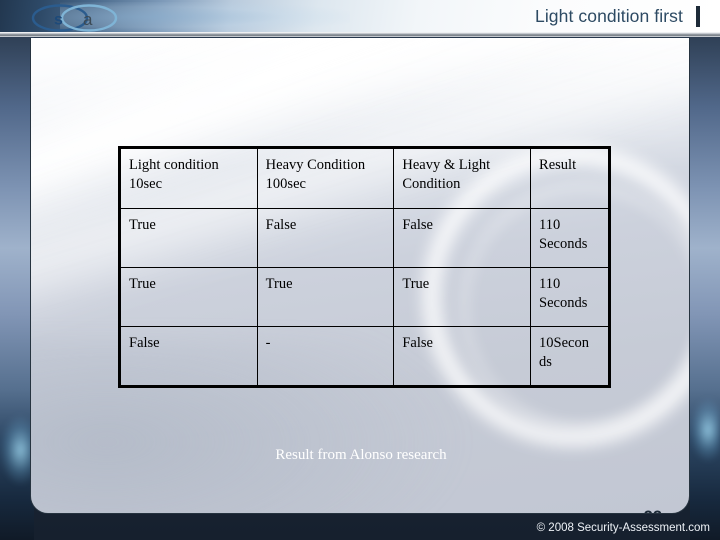 The width and height of the screenshot is (720, 540). I want to click on cell-light-condition: False, so click(189, 356).